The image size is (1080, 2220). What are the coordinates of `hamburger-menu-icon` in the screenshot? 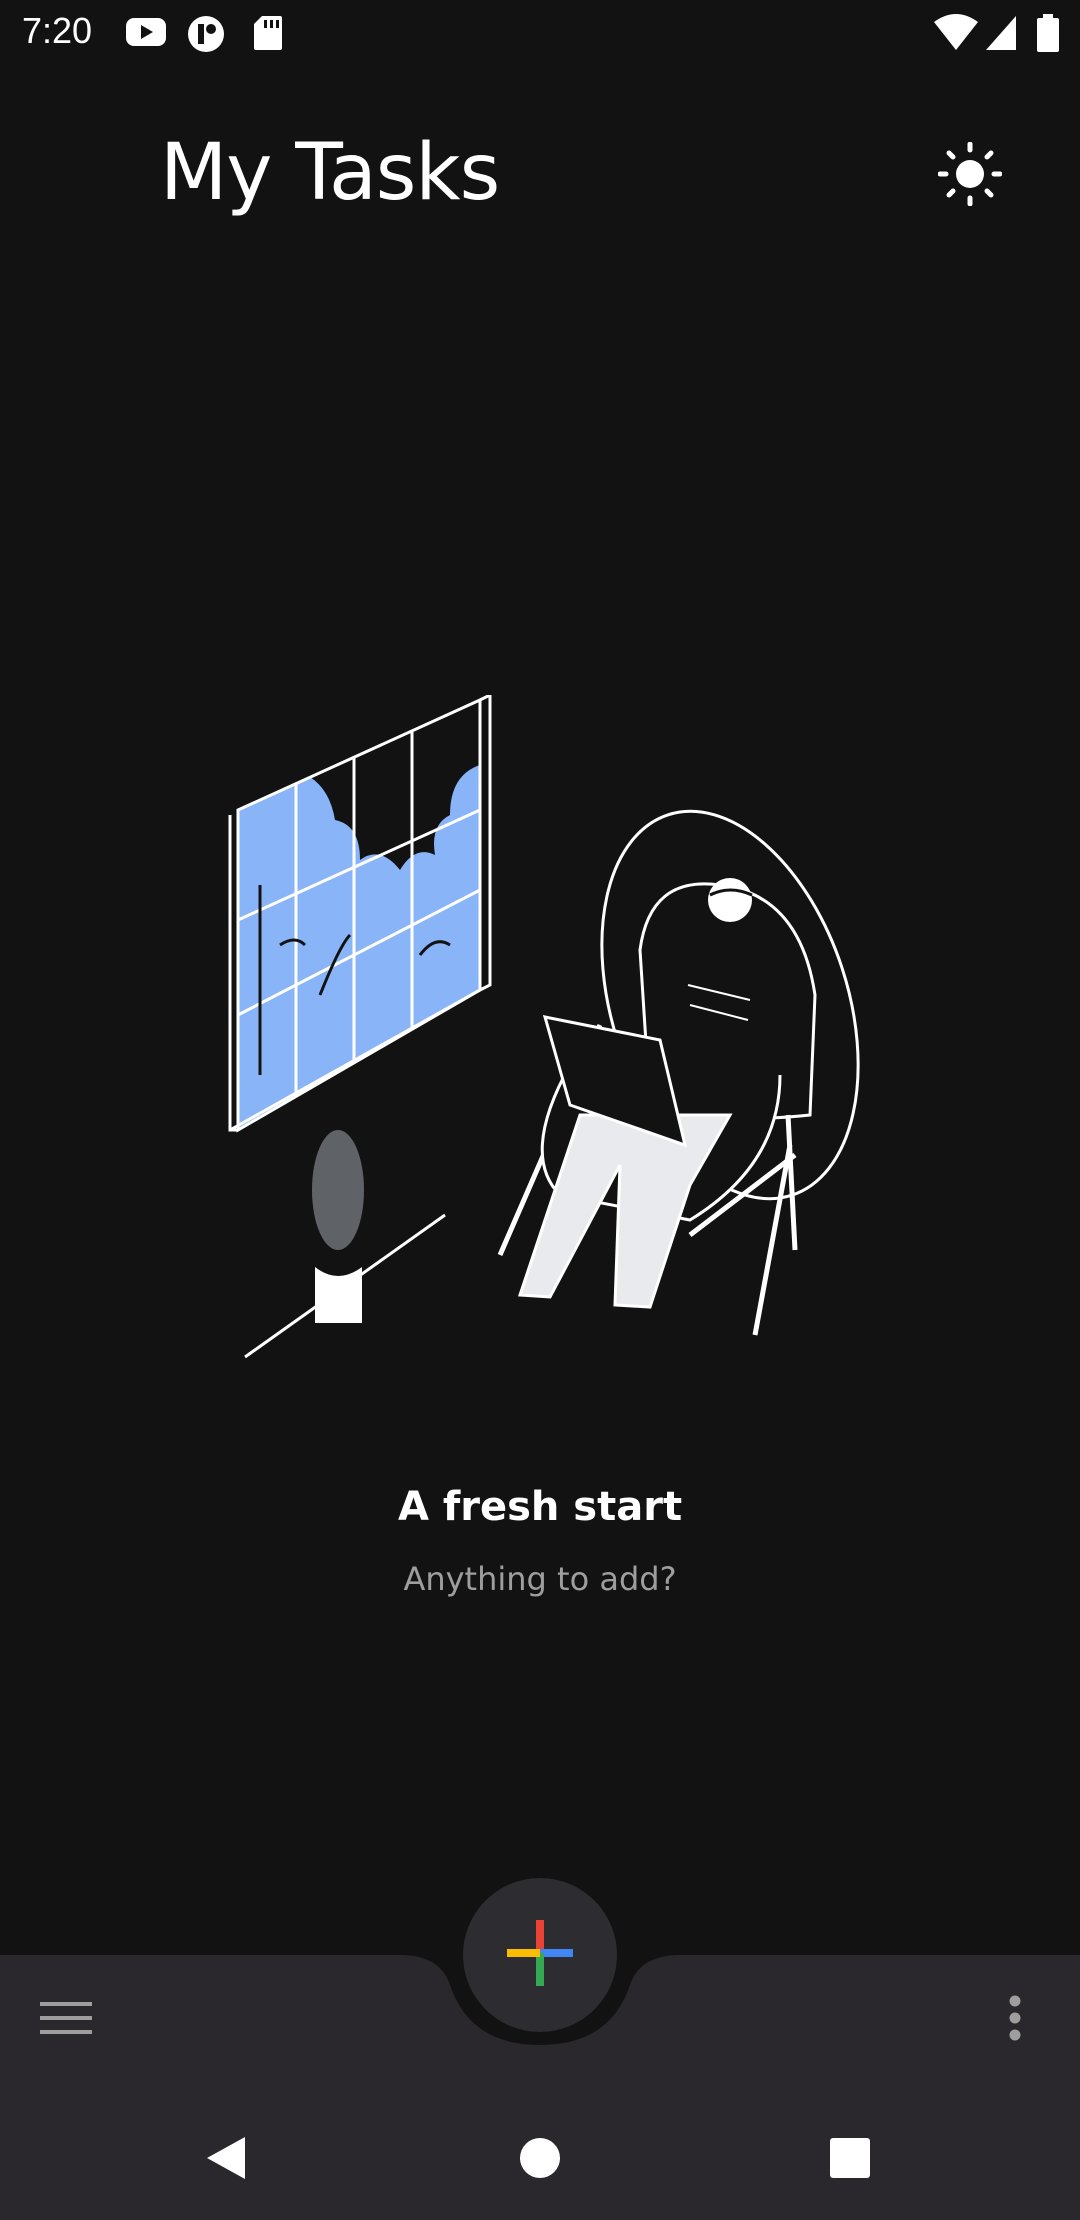 It's located at (66, 2020).